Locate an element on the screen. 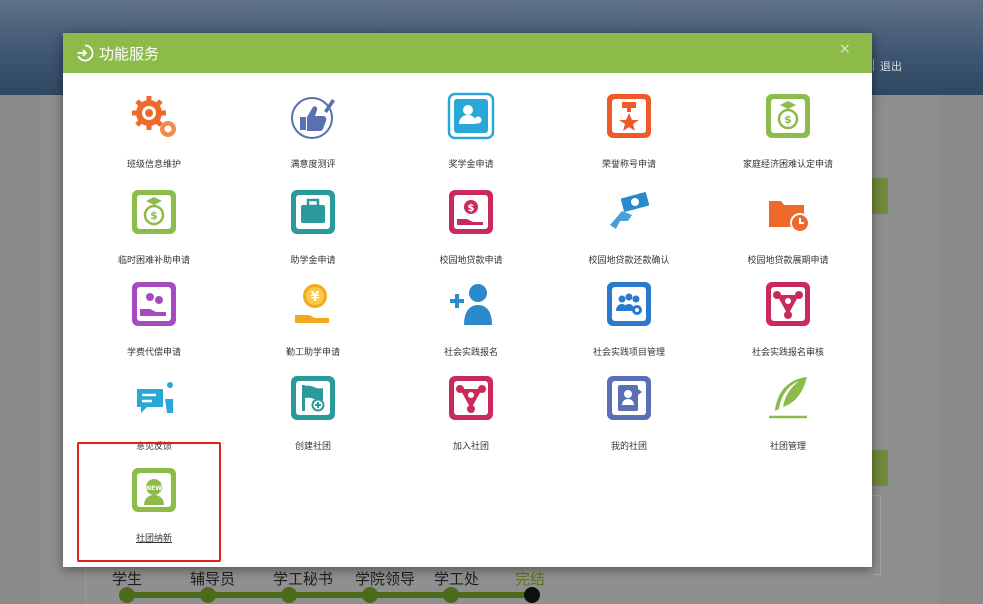  service-label: 意见反馈 is located at coordinates (153, 447).